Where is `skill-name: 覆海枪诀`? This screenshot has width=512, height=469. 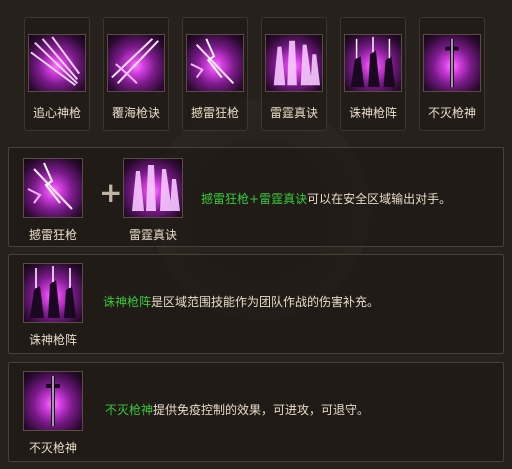
skill-name: 覆海枪诀 is located at coordinates (135, 113).